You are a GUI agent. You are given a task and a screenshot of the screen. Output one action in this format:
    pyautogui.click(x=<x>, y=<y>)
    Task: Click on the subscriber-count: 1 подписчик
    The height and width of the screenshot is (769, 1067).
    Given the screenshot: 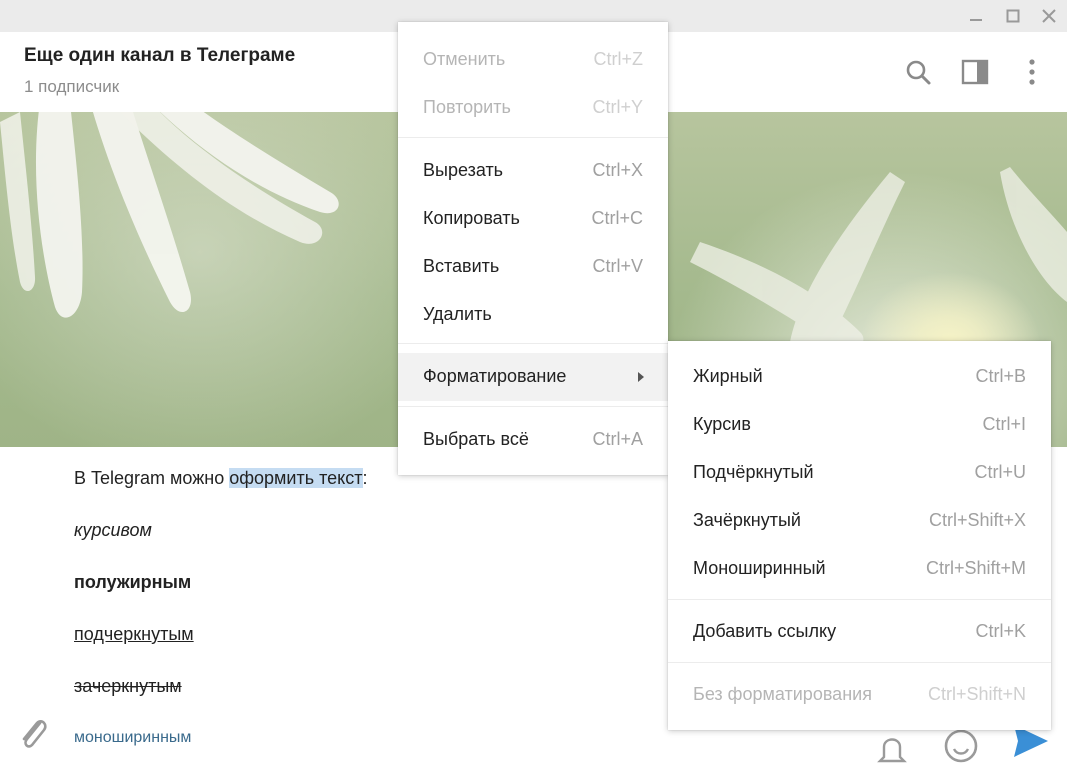 What is the action you would take?
    pyautogui.click(x=72, y=86)
    